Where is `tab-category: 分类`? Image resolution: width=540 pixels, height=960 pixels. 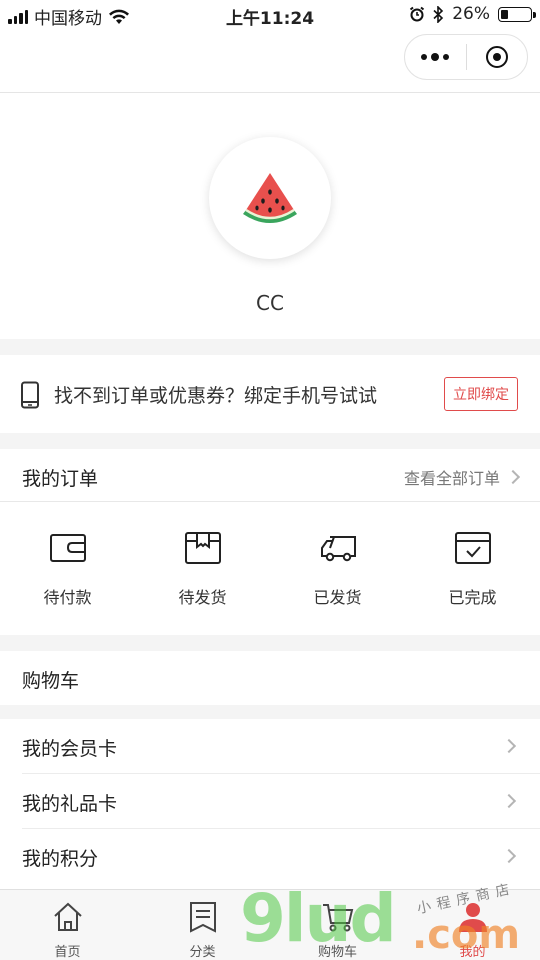 tab-category: 分类 is located at coordinates (202, 925).